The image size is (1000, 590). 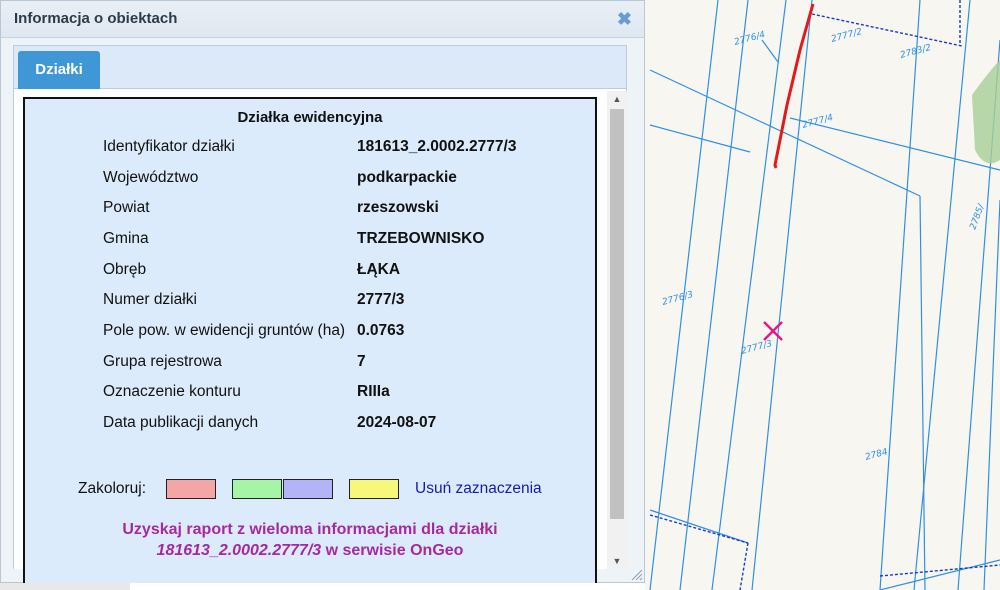 What do you see at coordinates (677, 299) in the screenshot?
I see `parcel-number-label: 2776/3` at bounding box center [677, 299].